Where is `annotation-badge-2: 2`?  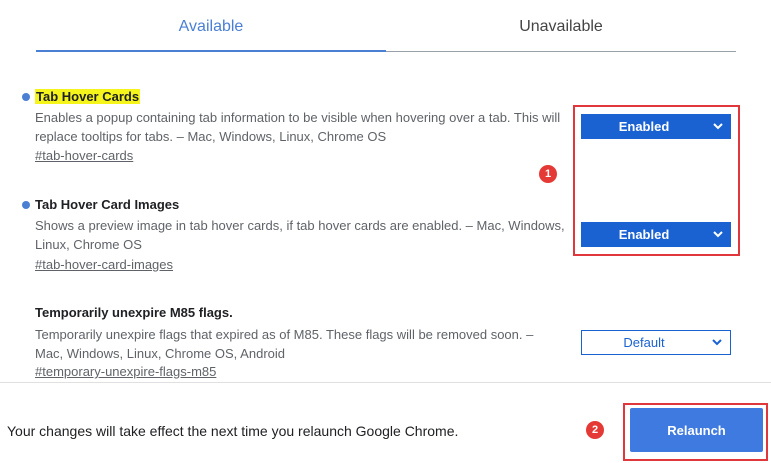
annotation-badge-2: 2 is located at coordinates (595, 430).